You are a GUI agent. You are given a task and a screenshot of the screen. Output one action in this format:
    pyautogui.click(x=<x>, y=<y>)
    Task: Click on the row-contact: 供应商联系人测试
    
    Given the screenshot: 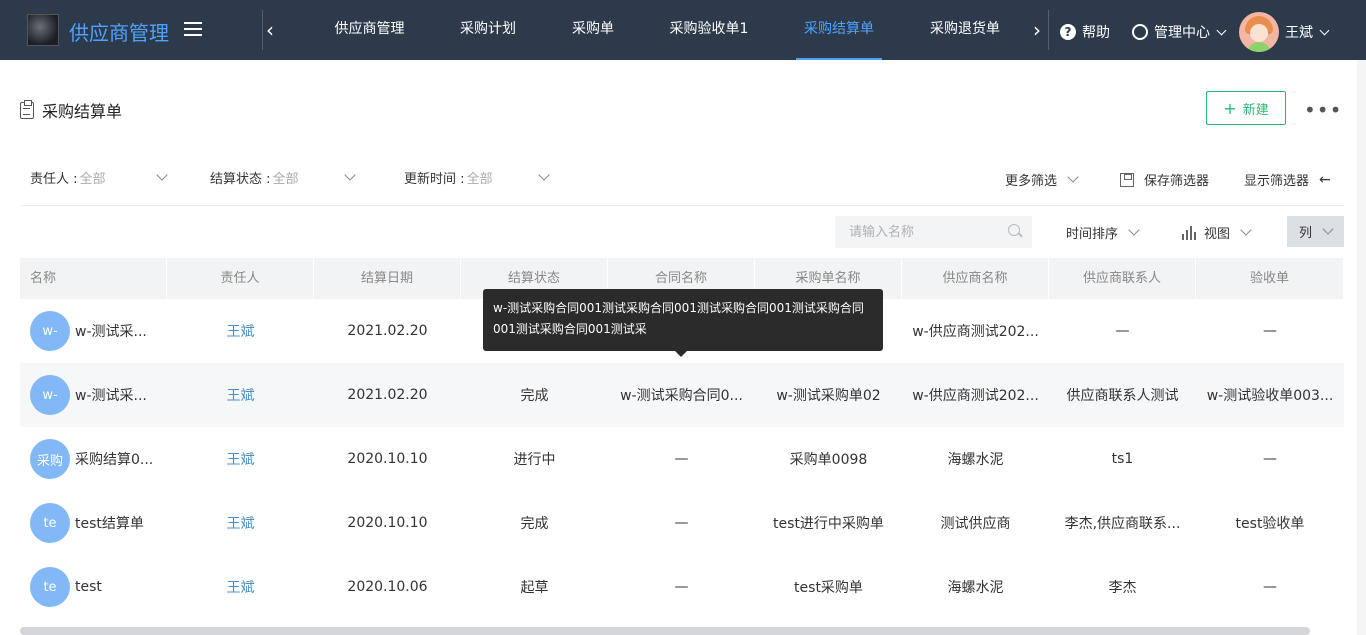 What is the action you would take?
    pyautogui.click(x=1122, y=396)
    